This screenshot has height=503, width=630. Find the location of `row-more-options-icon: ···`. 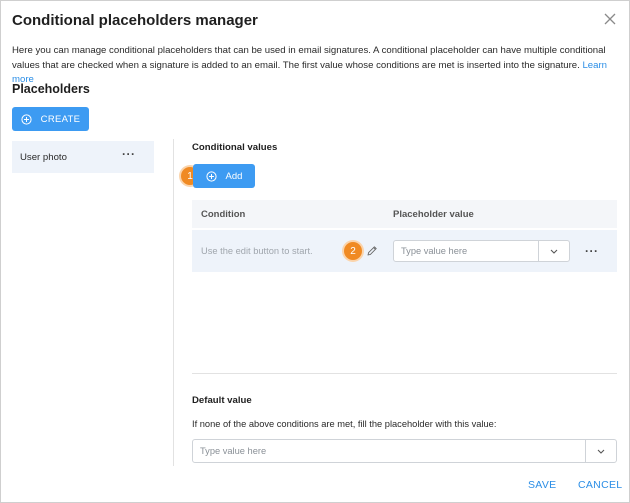

row-more-options-icon: ··· is located at coordinates (592, 251).